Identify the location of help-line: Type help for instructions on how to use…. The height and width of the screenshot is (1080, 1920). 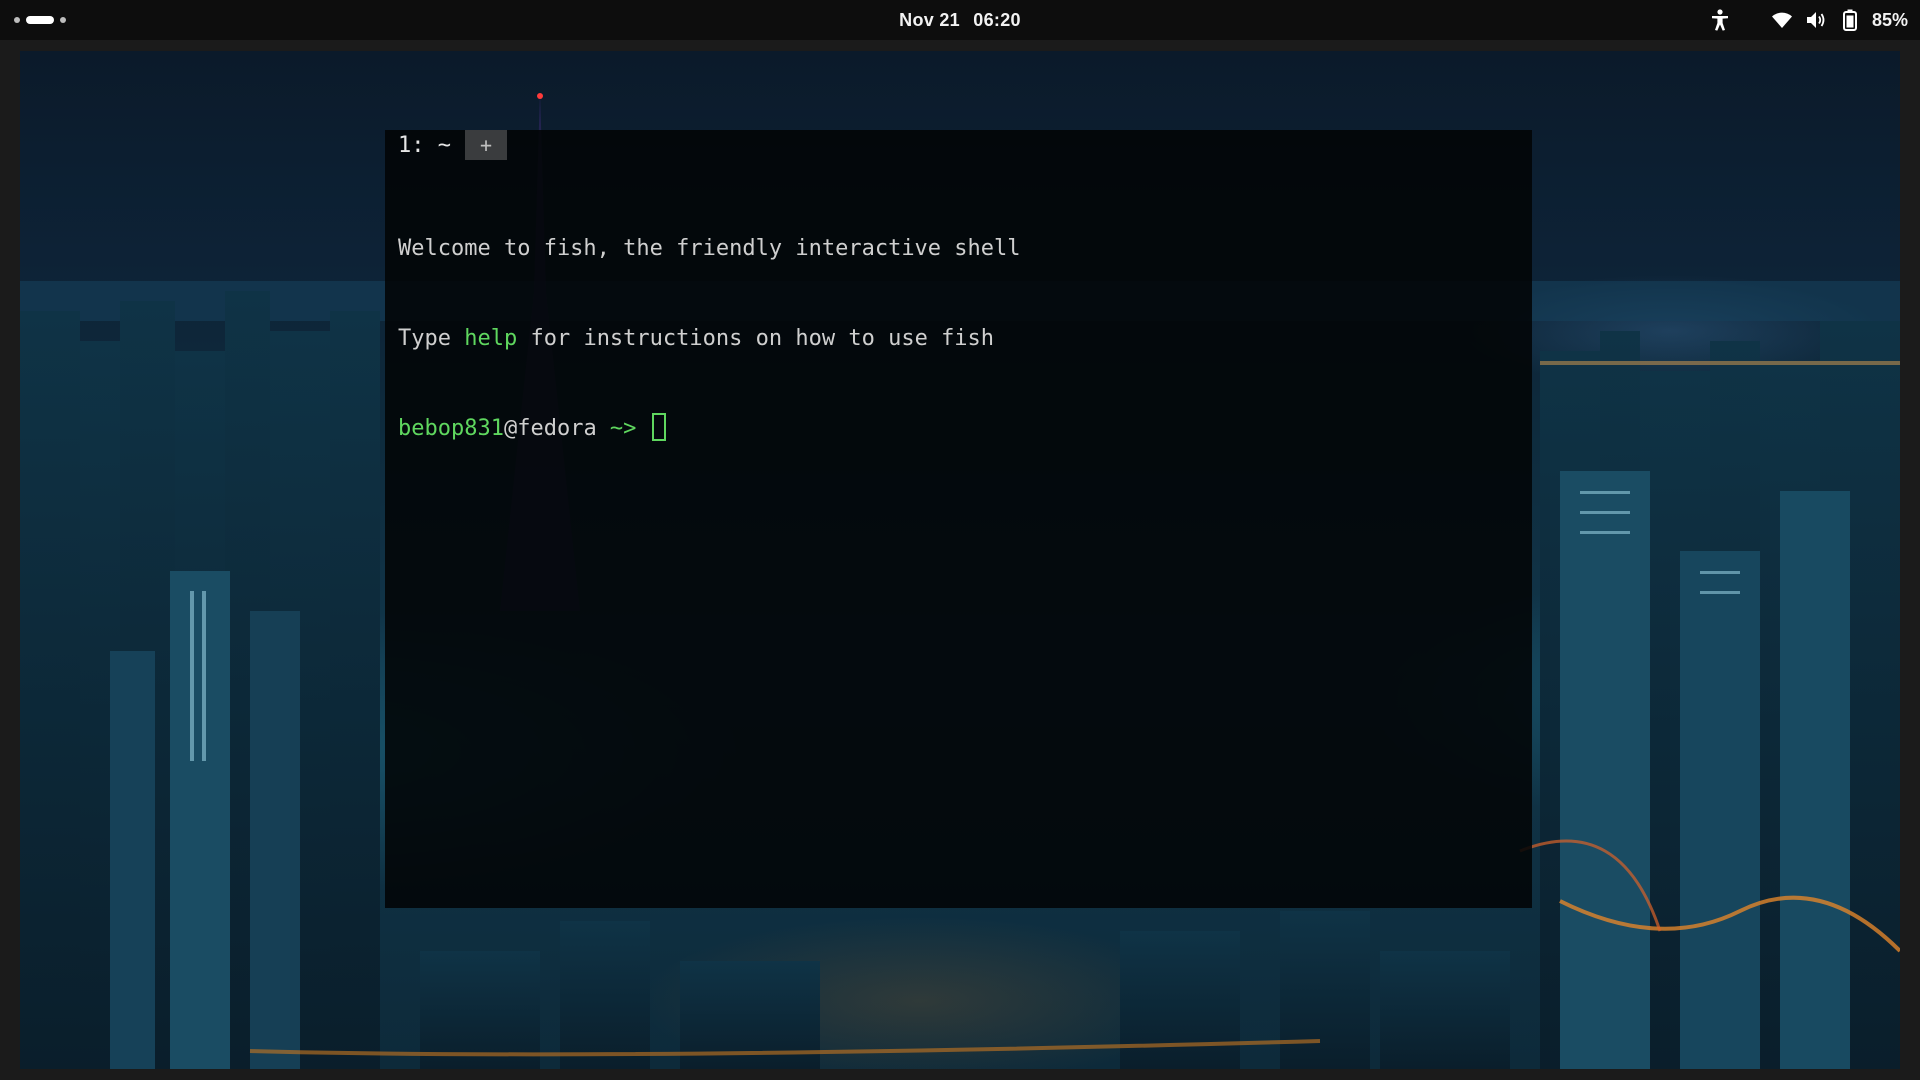
(709, 339).